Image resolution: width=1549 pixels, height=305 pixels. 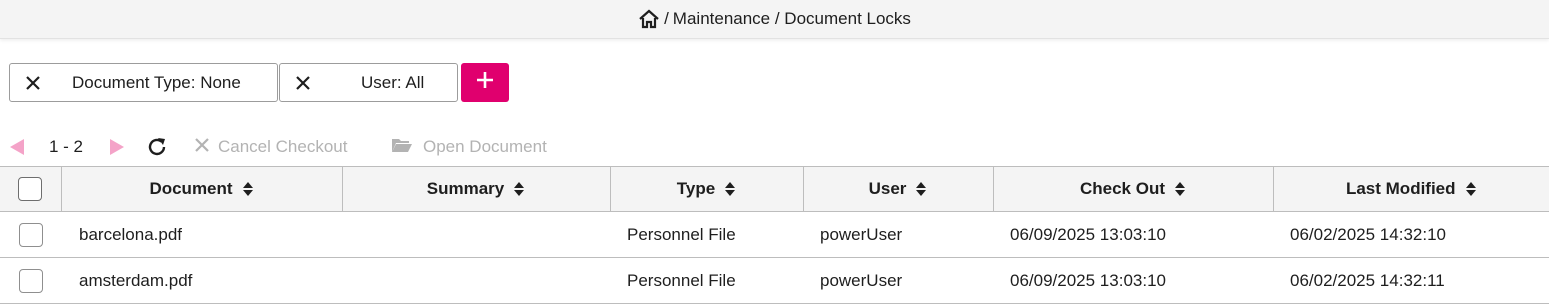 What do you see at coordinates (157, 147) in the screenshot?
I see `refresh-button` at bounding box center [157, 147].